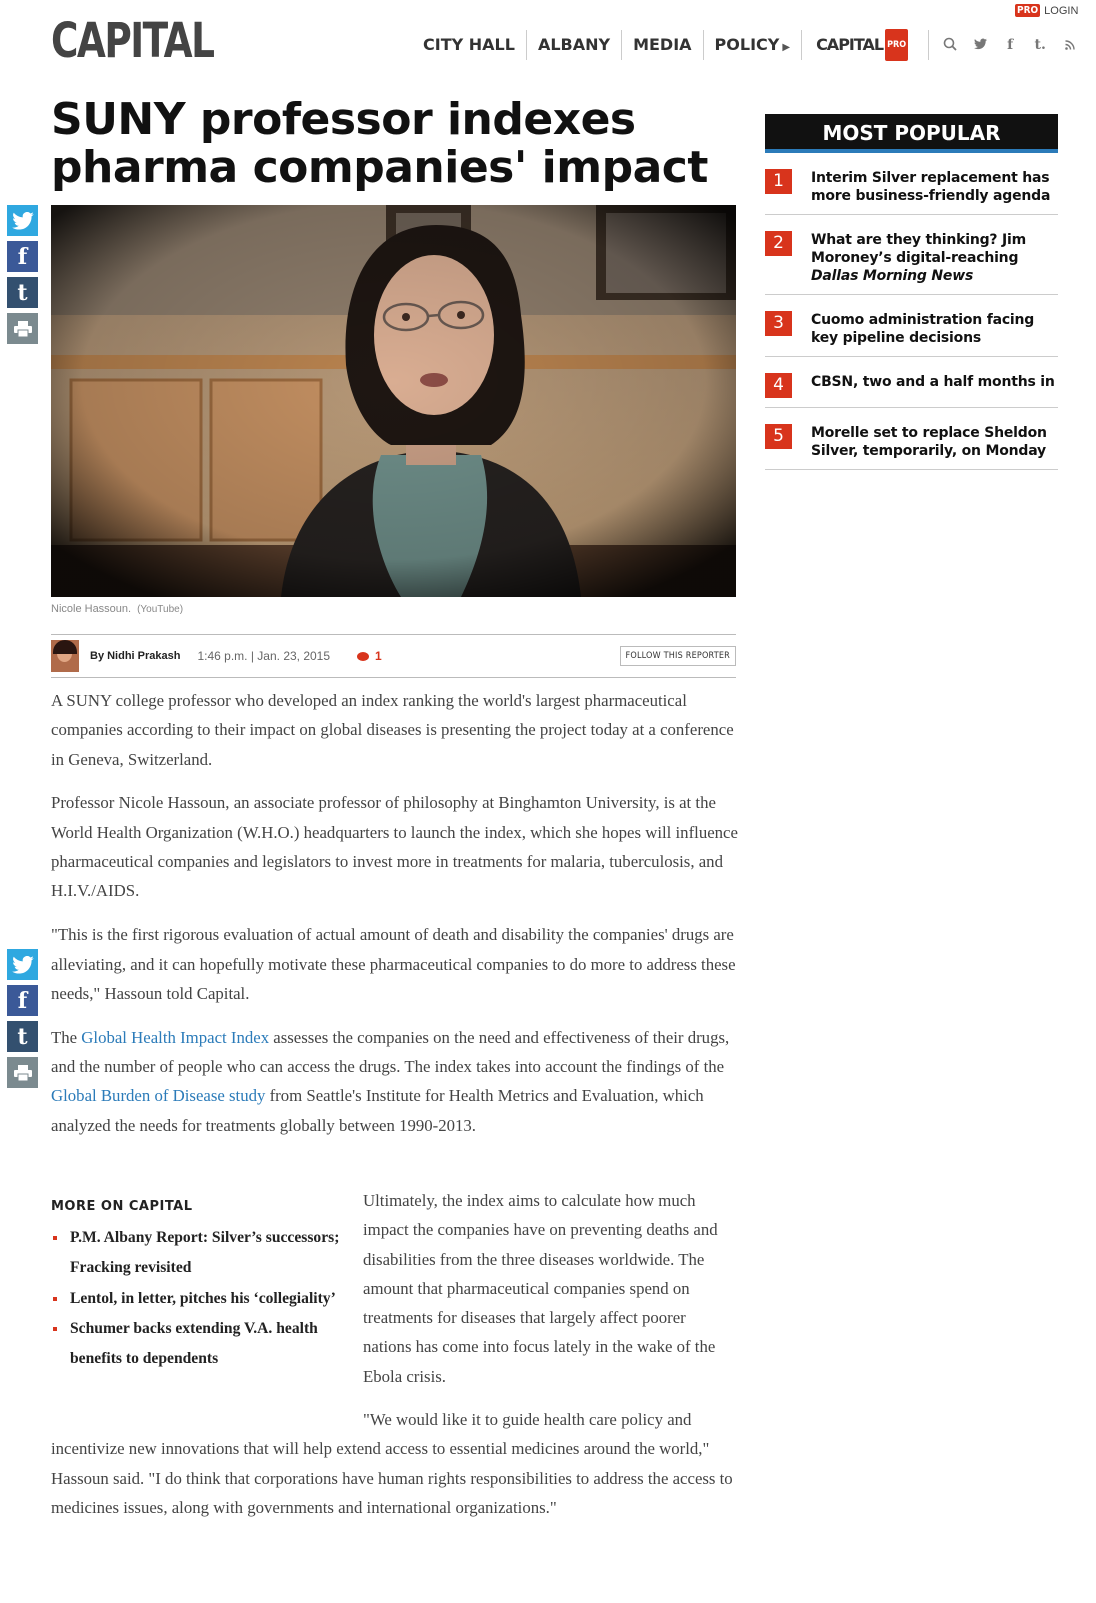  Describe the element at coordinates (677, 656) in the screenshot. I see `follow-reporter-button: FOLLOW THIS REPORTER` at that location.